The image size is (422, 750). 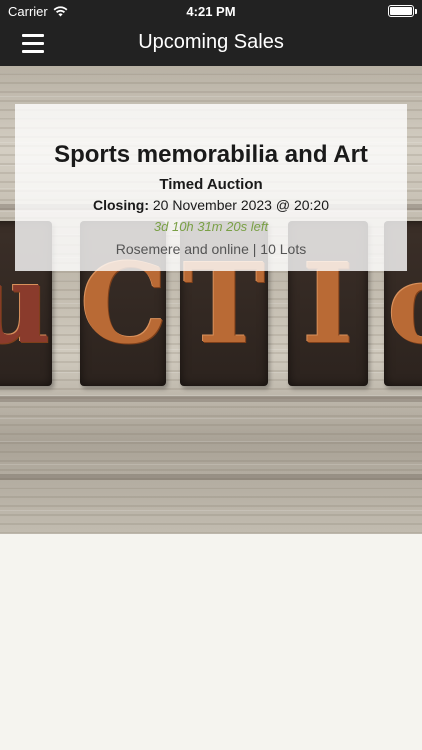 I want to click on sale-title: Sports memorabilia and Art, so click(x=211, y=154).